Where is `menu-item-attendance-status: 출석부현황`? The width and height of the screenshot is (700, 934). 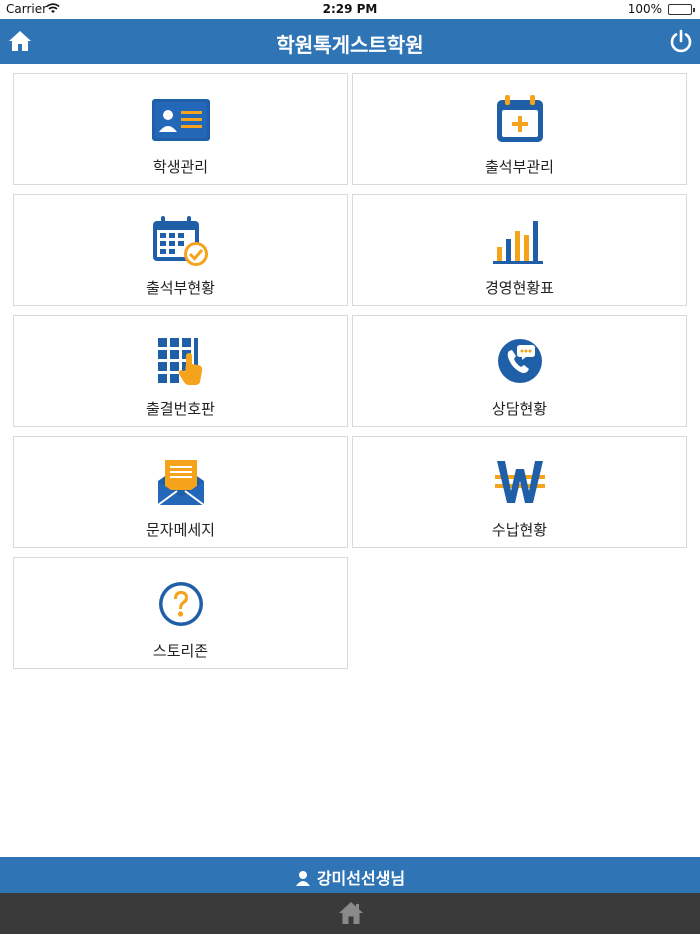 menu-item-attendance-status: 출석부현황 is located at coordinates (180, 250).